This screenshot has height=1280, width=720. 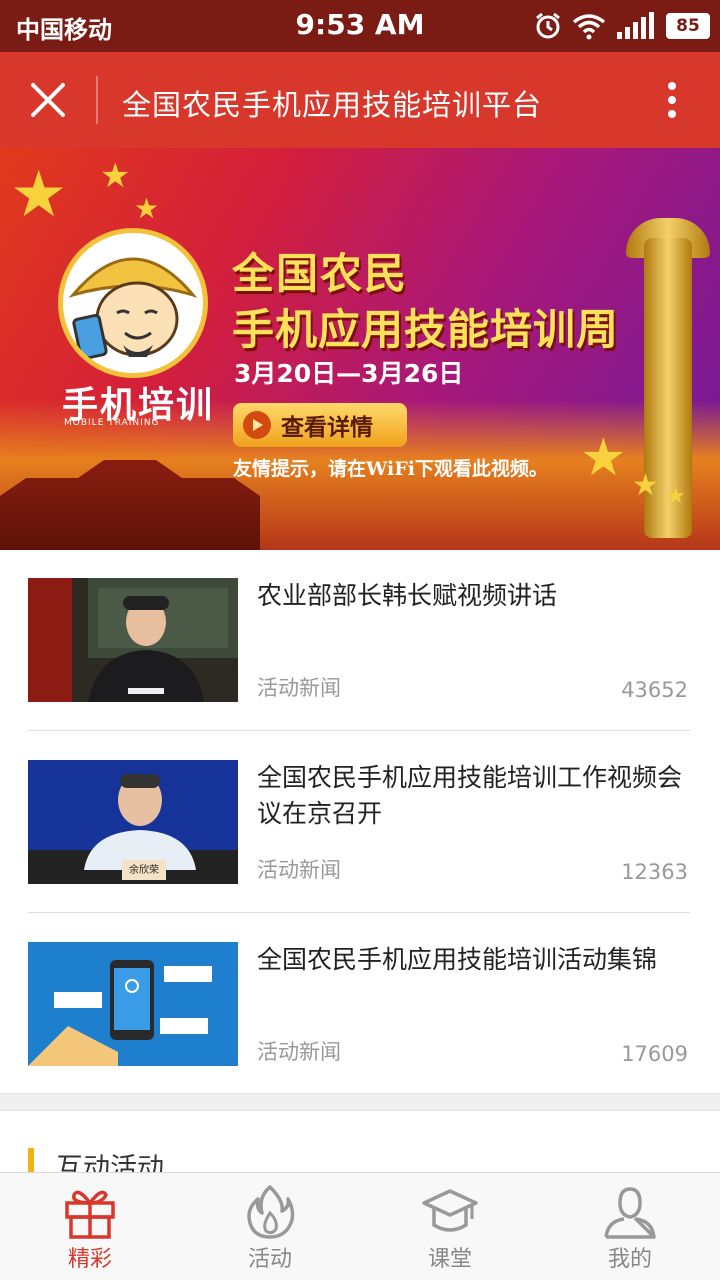 What do you see at coordinates (589, 27) in the screenshot?
I see `wifi-icon` at bounding box center [589, 27].